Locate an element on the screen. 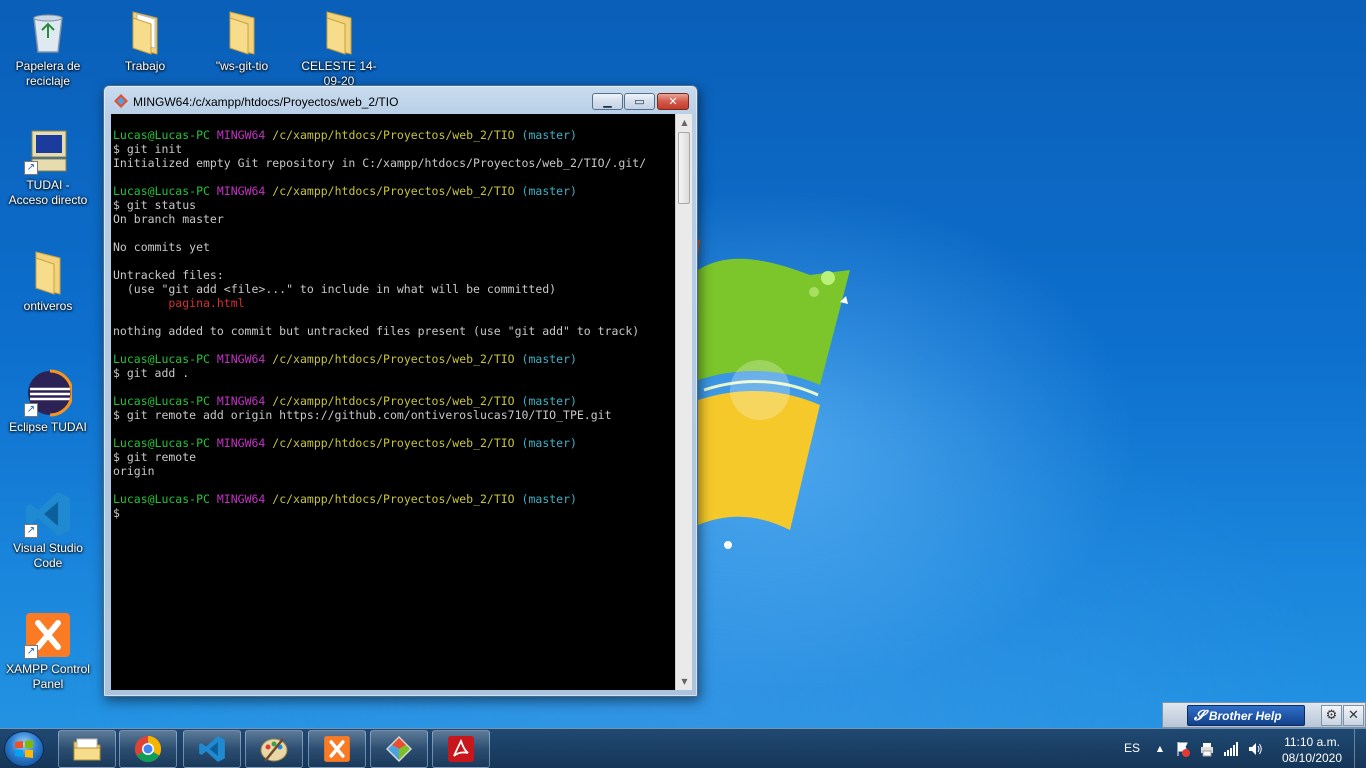  maximize-button: ▭ is located at coordinates (639, 101).